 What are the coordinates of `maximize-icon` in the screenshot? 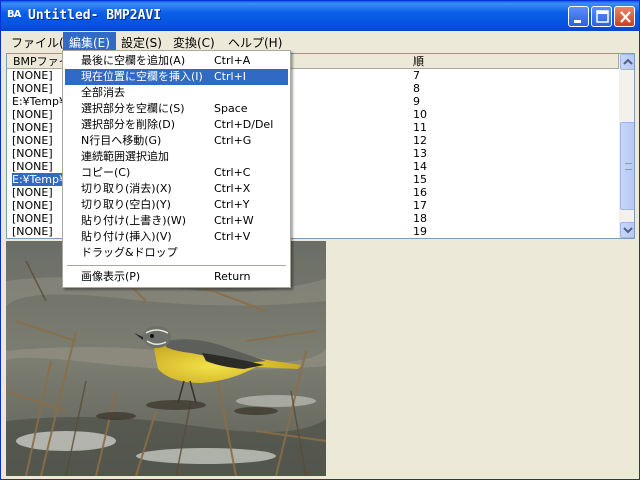 It's located at (602, 16).